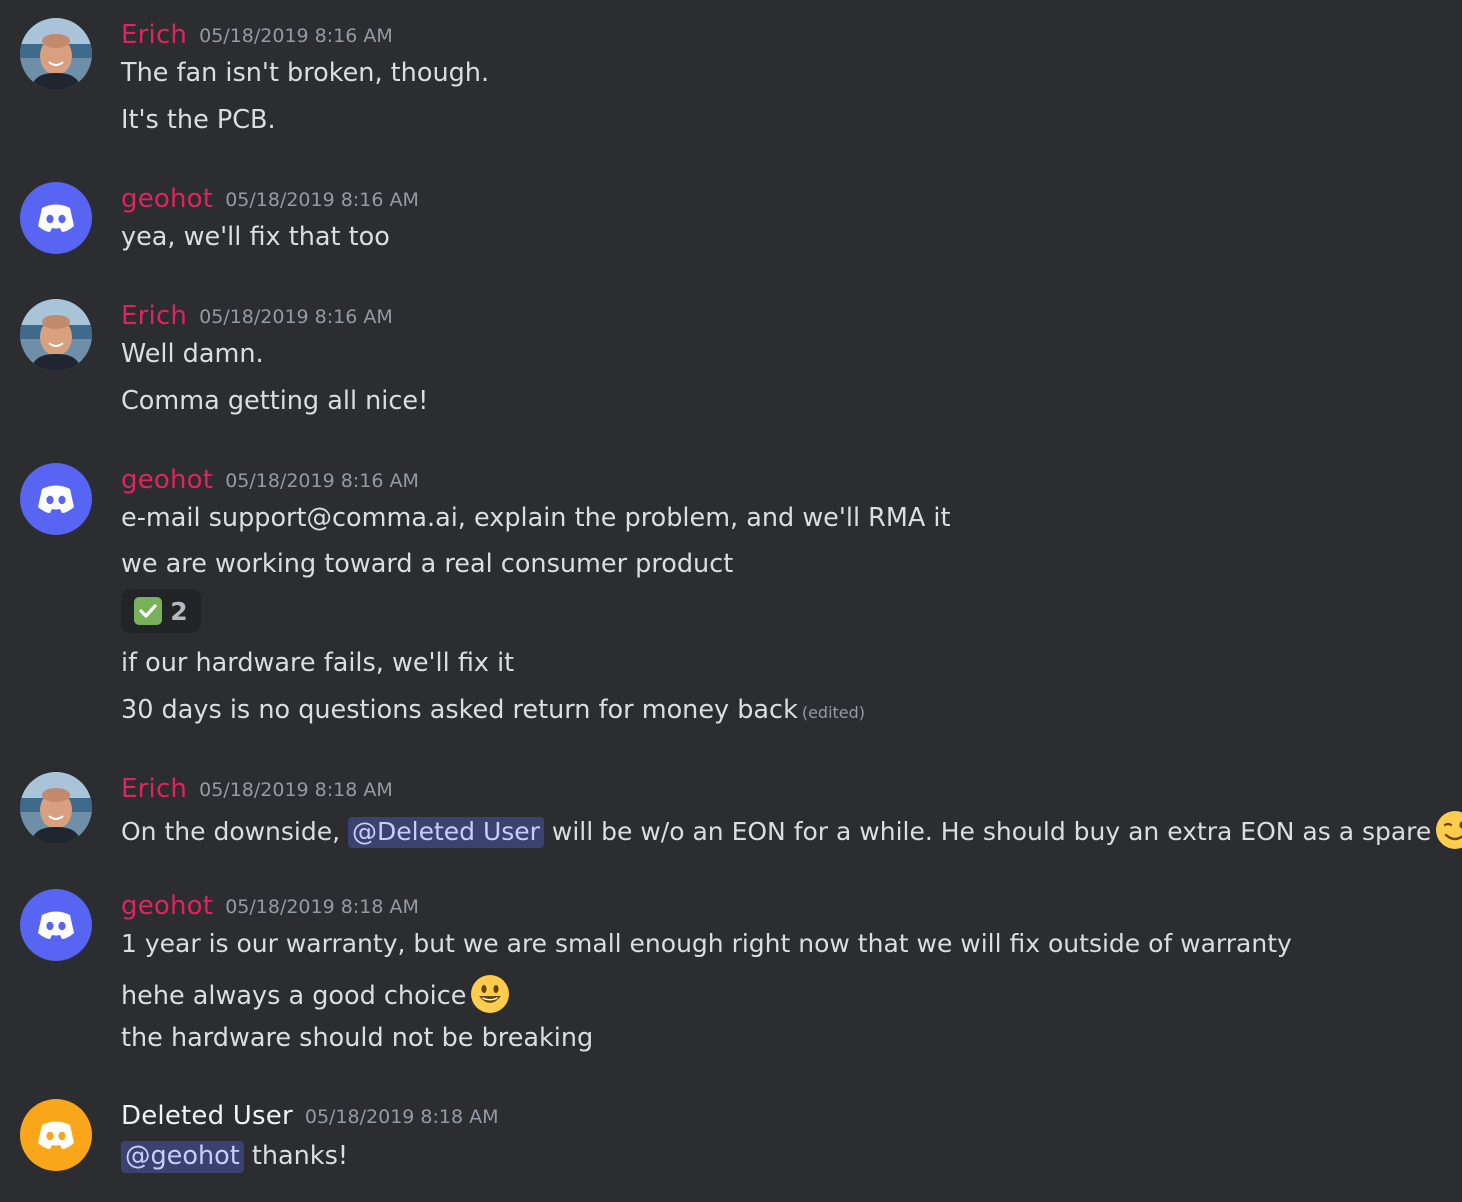 This screenshot has height=1202, width=1462. I want to click on message-text: @geohot thanks!, so click(234, 1156).